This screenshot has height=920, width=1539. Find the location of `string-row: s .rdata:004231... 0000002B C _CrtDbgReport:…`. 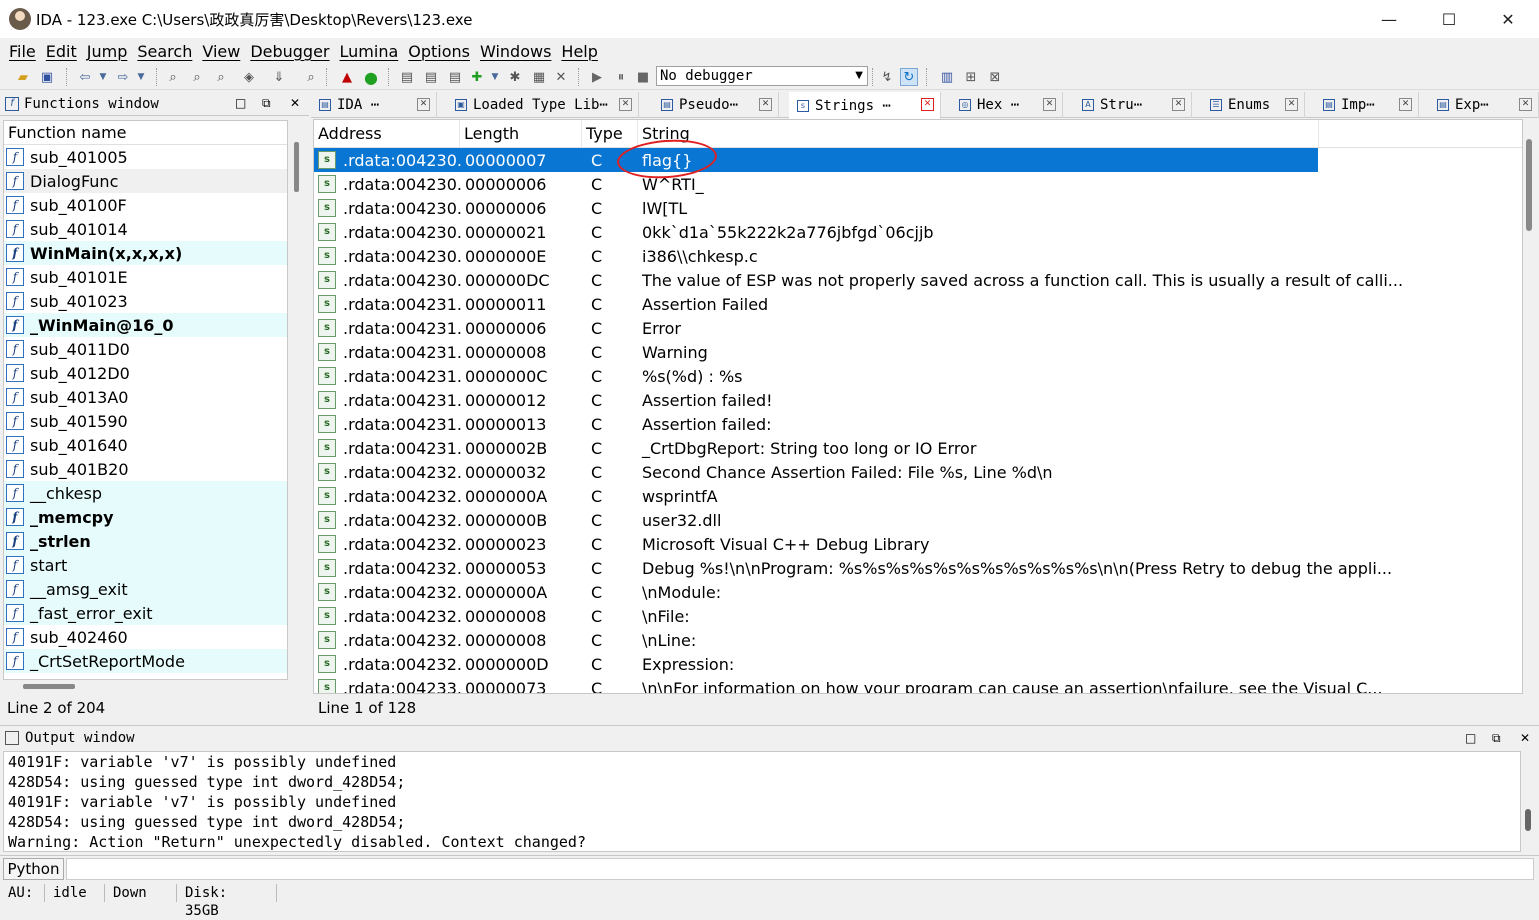

string-row: s .rdata:004231... 0000002B C _CrtDbgReport:… is located at coordinates (918, 448).